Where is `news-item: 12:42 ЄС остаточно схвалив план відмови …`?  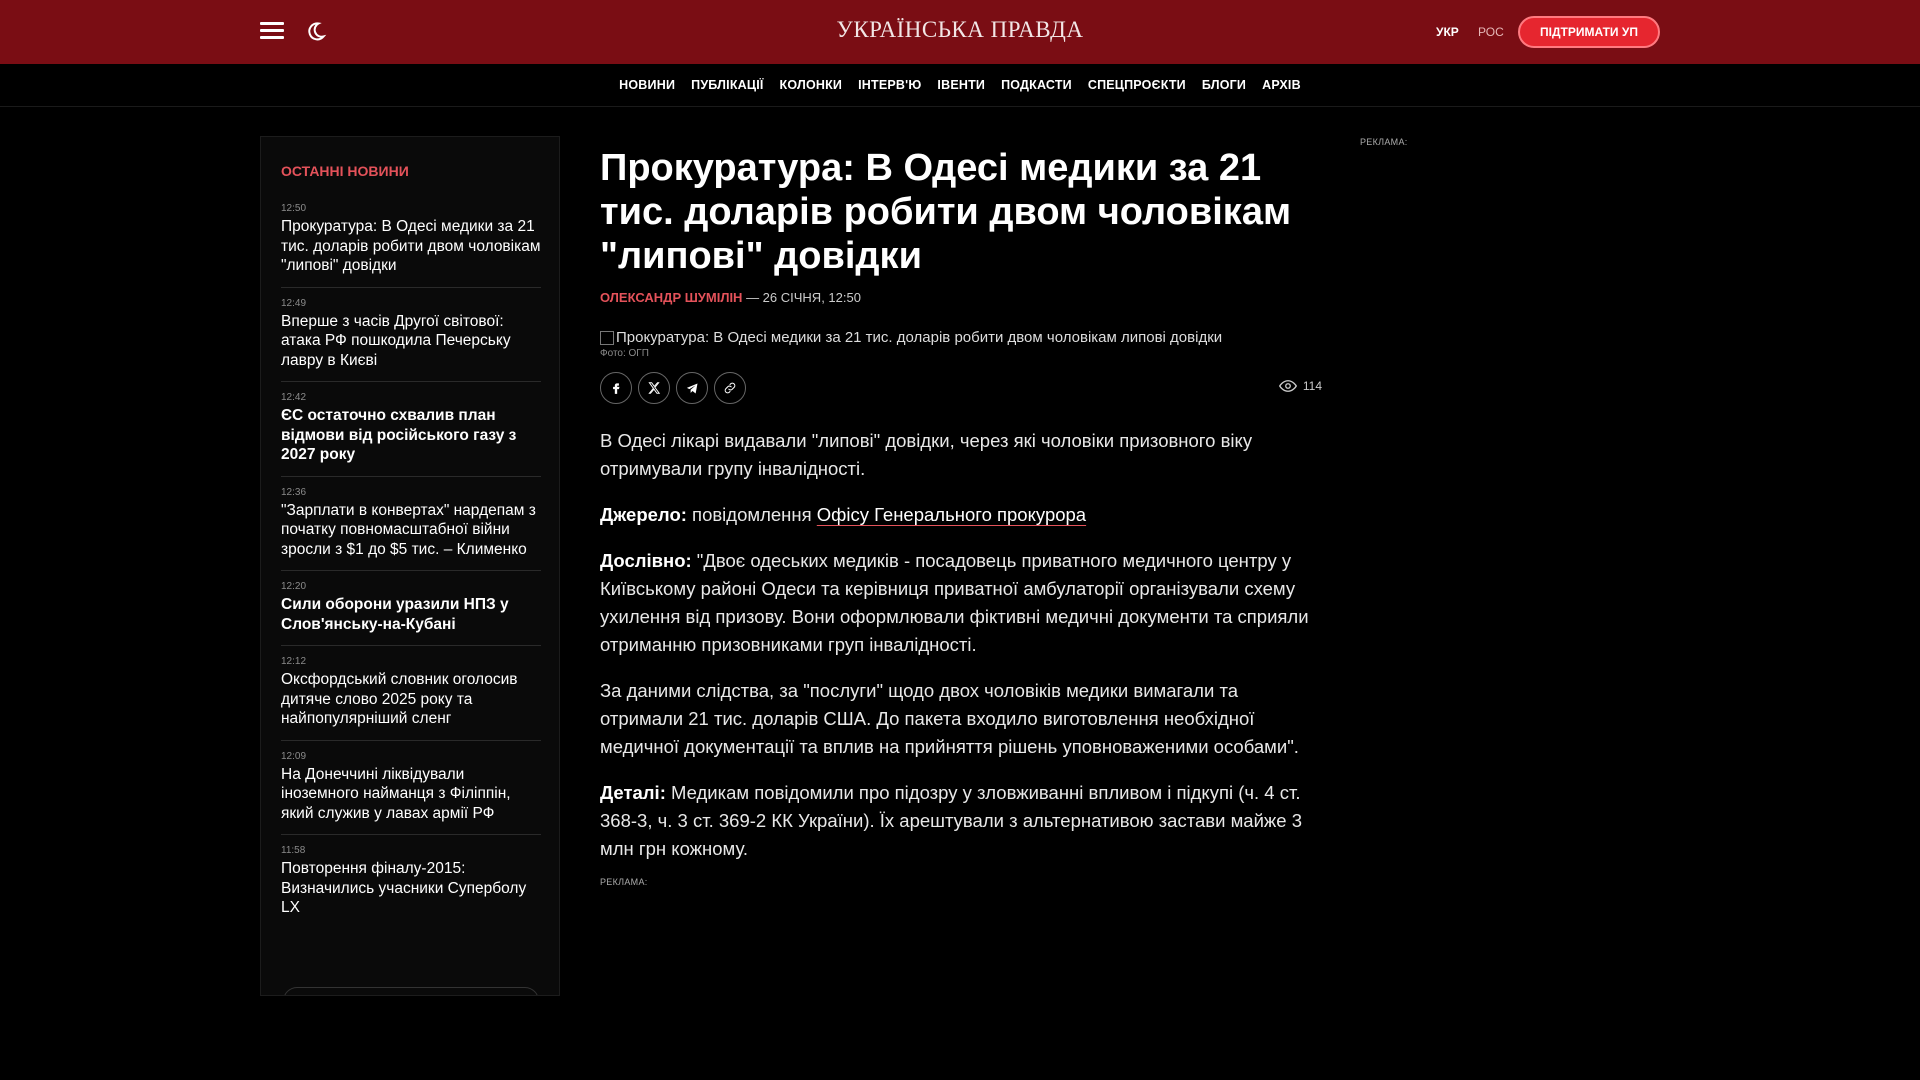
news-item: 12:42 ЄС остаточно схвалив план відмови … is located at coordinates (411, 429).